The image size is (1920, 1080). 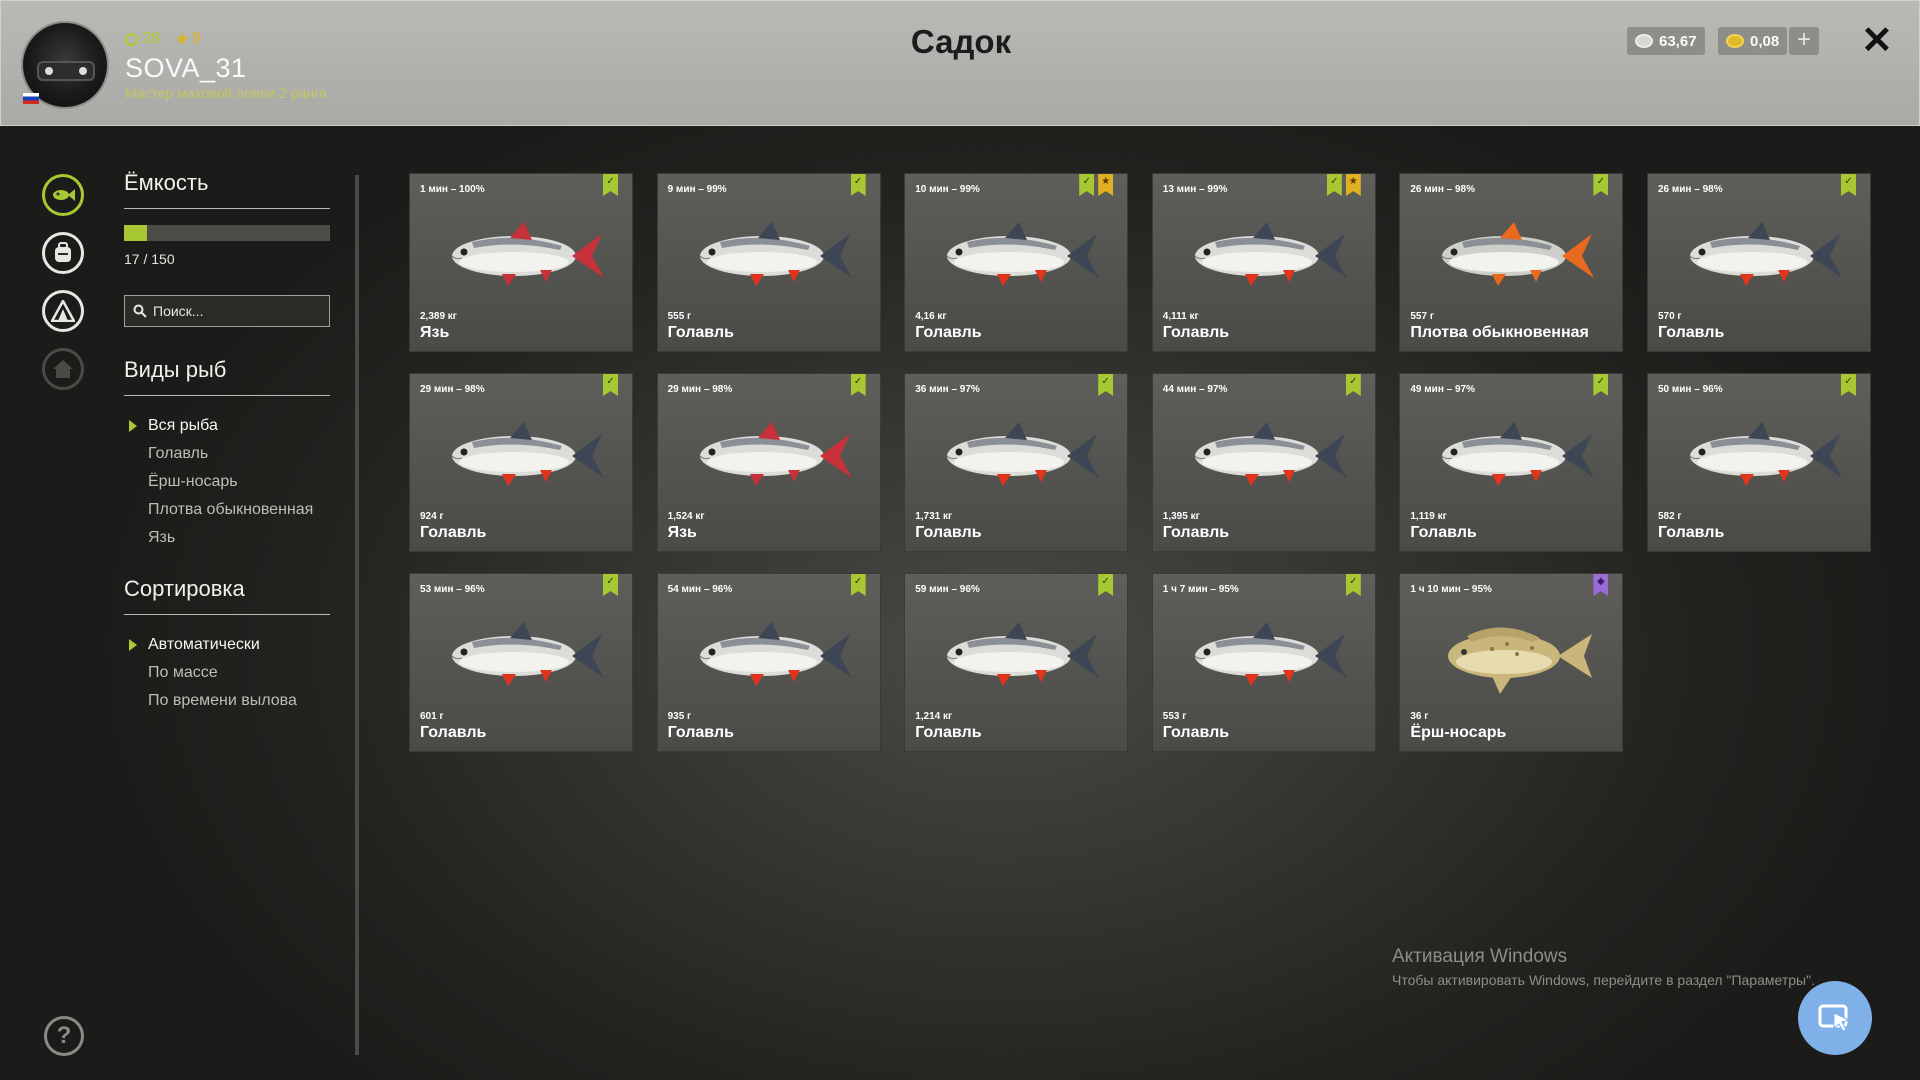 I want to click on fish-weight: 1,731 кг, so click(x=934, y=516).